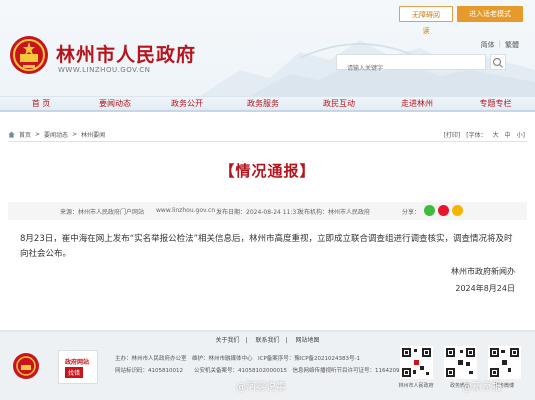  I want to click on footer-link-contact: 联系我们, so click(267, 340).